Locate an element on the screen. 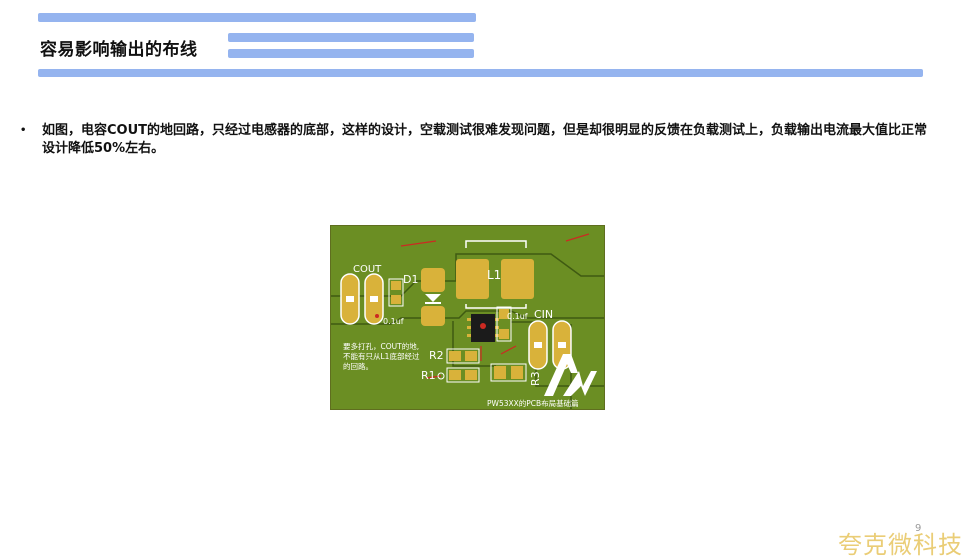 This screenshot has width=980, height=560. watermark-text: 夸克微科技 is located at coordinates (900, 545).